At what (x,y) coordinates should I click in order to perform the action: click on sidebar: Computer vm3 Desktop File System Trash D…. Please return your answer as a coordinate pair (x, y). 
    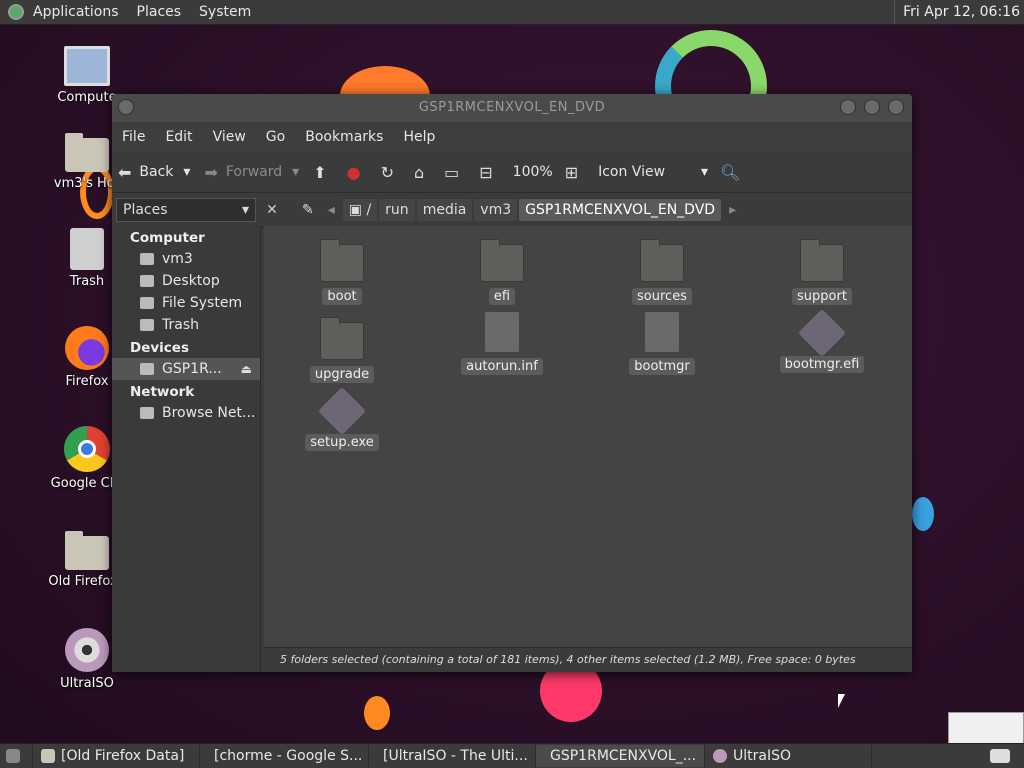
    Looking at the image, I should click on (186, 449).